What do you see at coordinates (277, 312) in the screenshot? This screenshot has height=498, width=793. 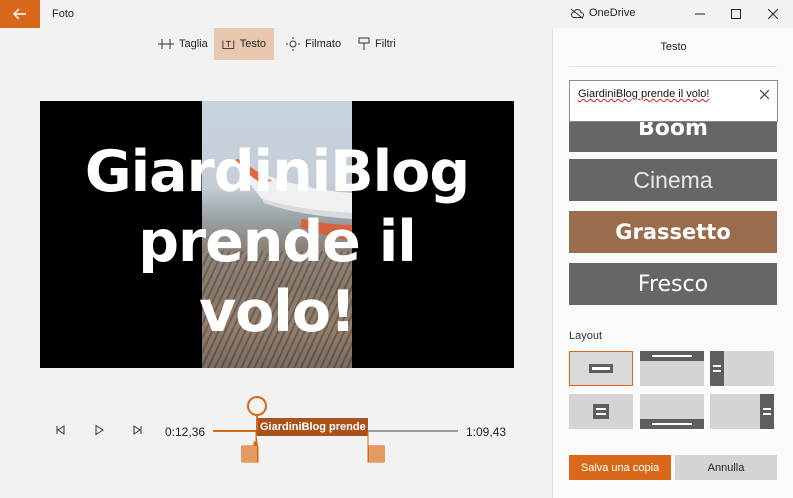 I see `overlay-line-3: volo!` at bounding box center [277, 312].